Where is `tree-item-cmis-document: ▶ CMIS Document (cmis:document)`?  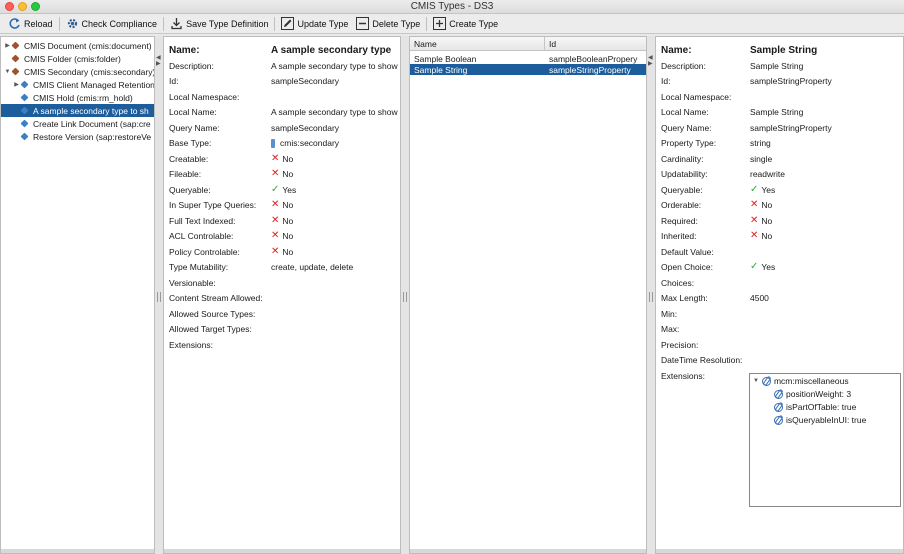 tree-item-cmis-document: ▶ CMIS Document (cmis:document) is located at coordinates (77, 45).